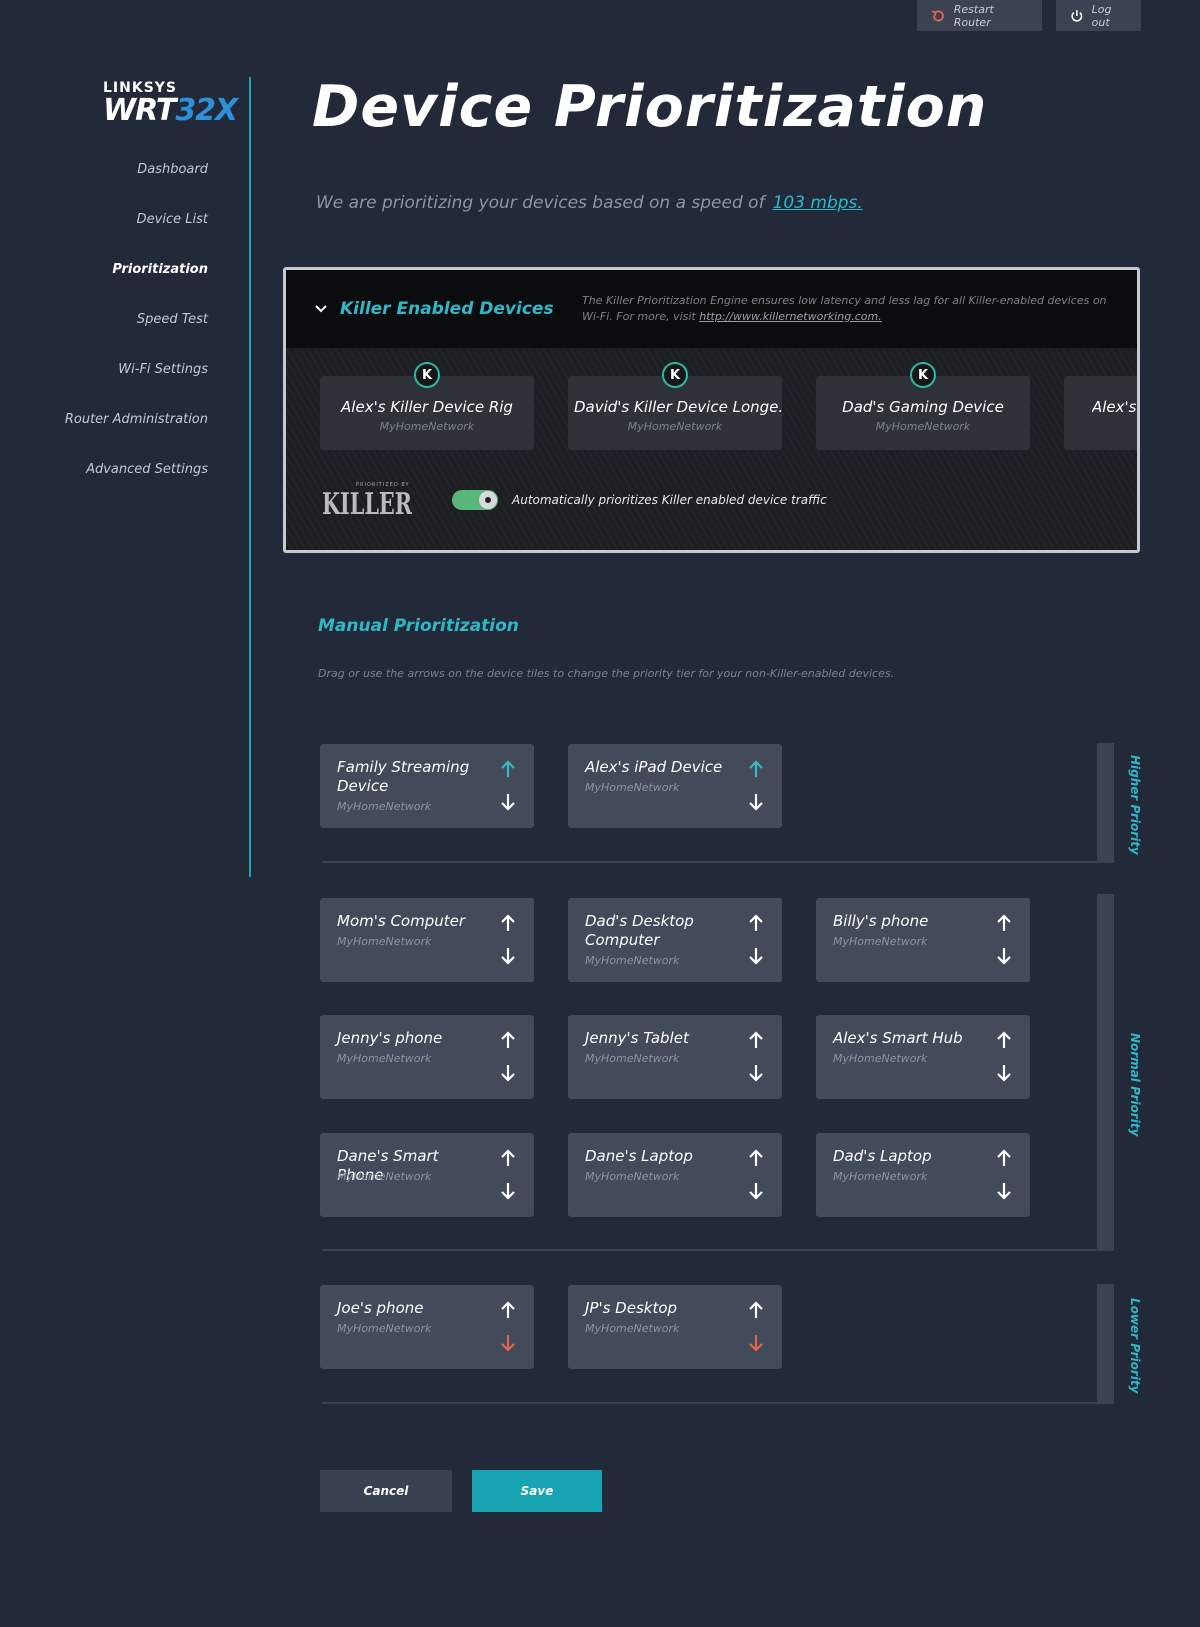 This screenshot has height=1627, width=1200. What do you see at coordinates (639, 1156) in the screenshot?
I see `device-name: Dane's Laptop` at bounding box center [639, 1156].